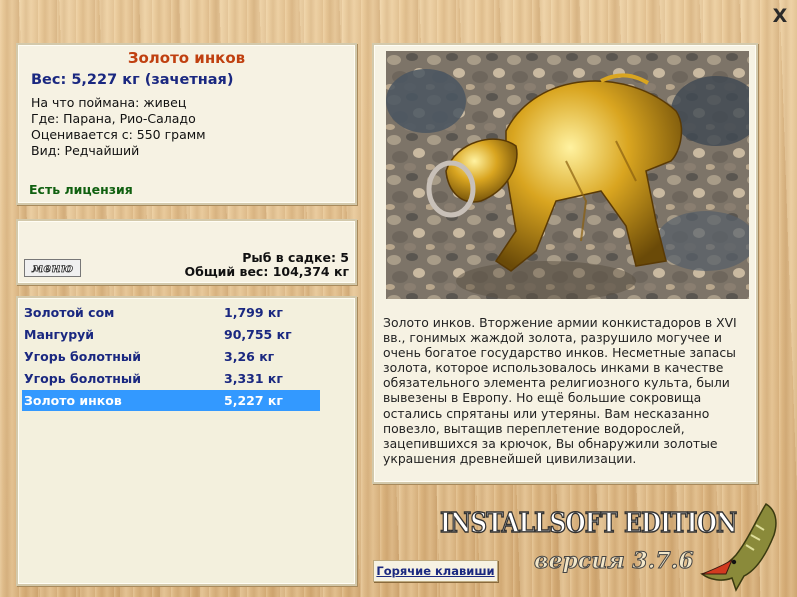 The width and height of the screenshot is (797, 597). Describe the element at coordinates (780, 16) in the screenshot. I see `close-icon: X` at that location.